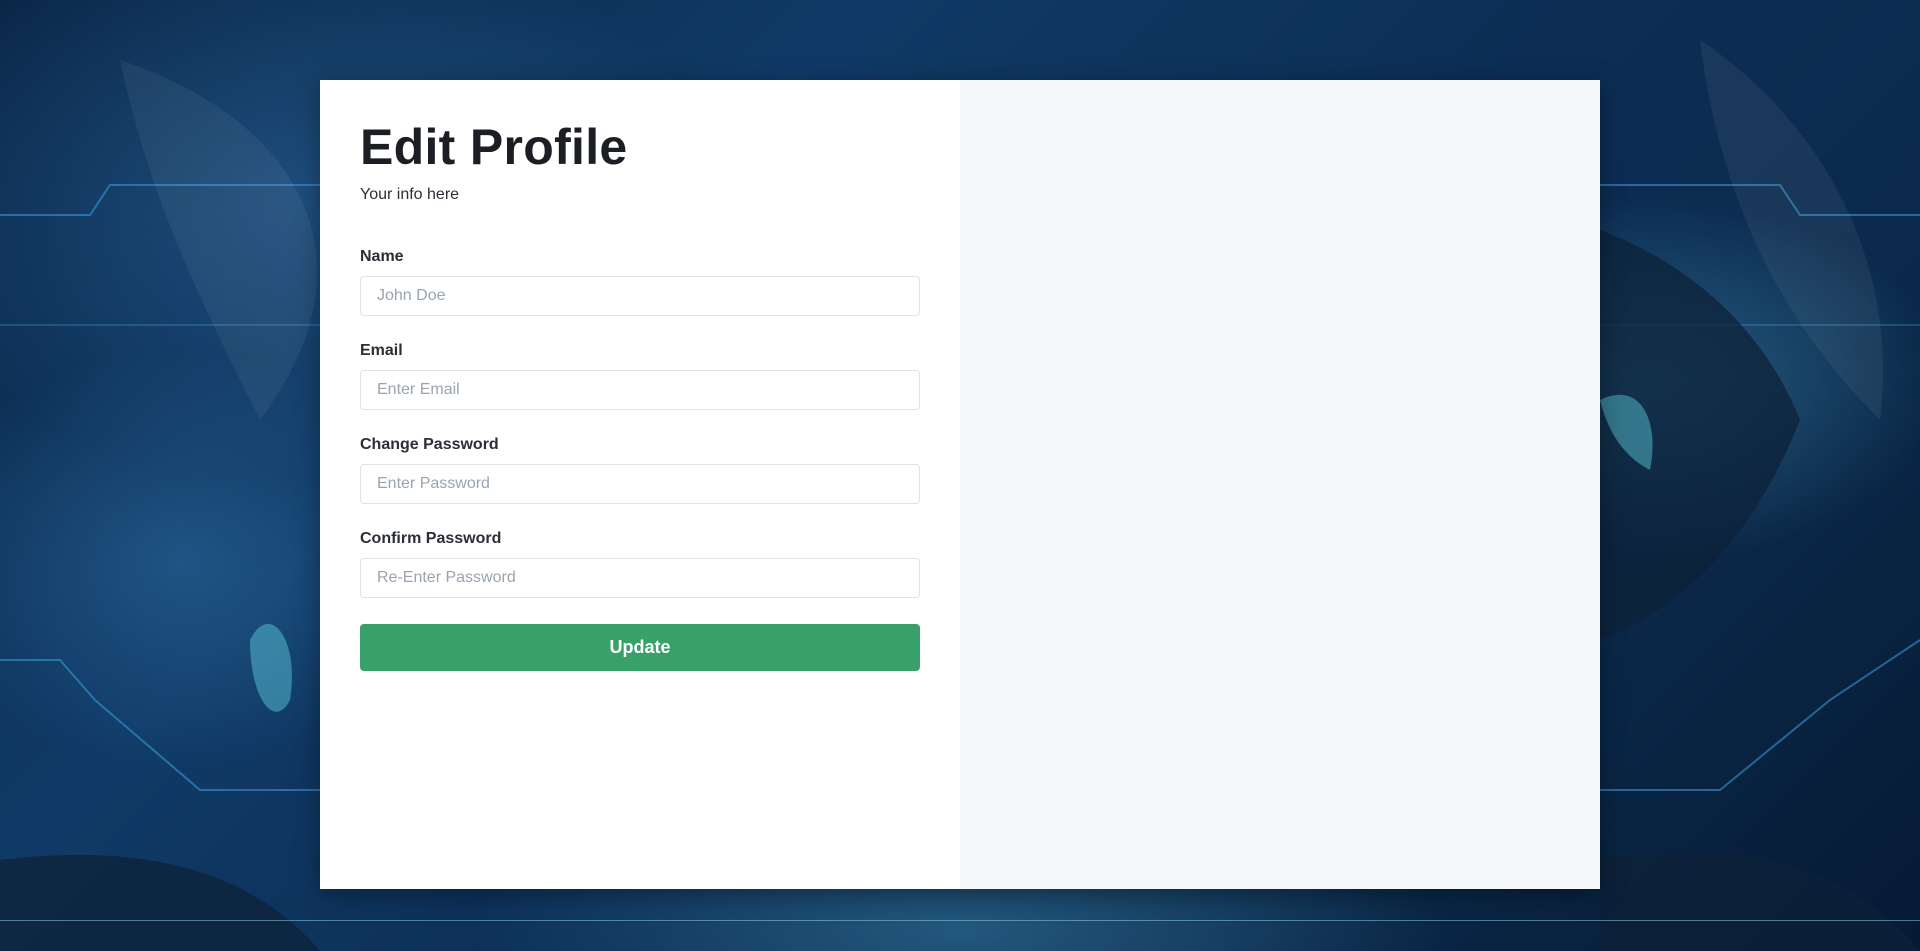 The width and height of the screenshot is (1920, 951). I want to click on confirm-password-field-group: Confirm Password, so click(640, 564).